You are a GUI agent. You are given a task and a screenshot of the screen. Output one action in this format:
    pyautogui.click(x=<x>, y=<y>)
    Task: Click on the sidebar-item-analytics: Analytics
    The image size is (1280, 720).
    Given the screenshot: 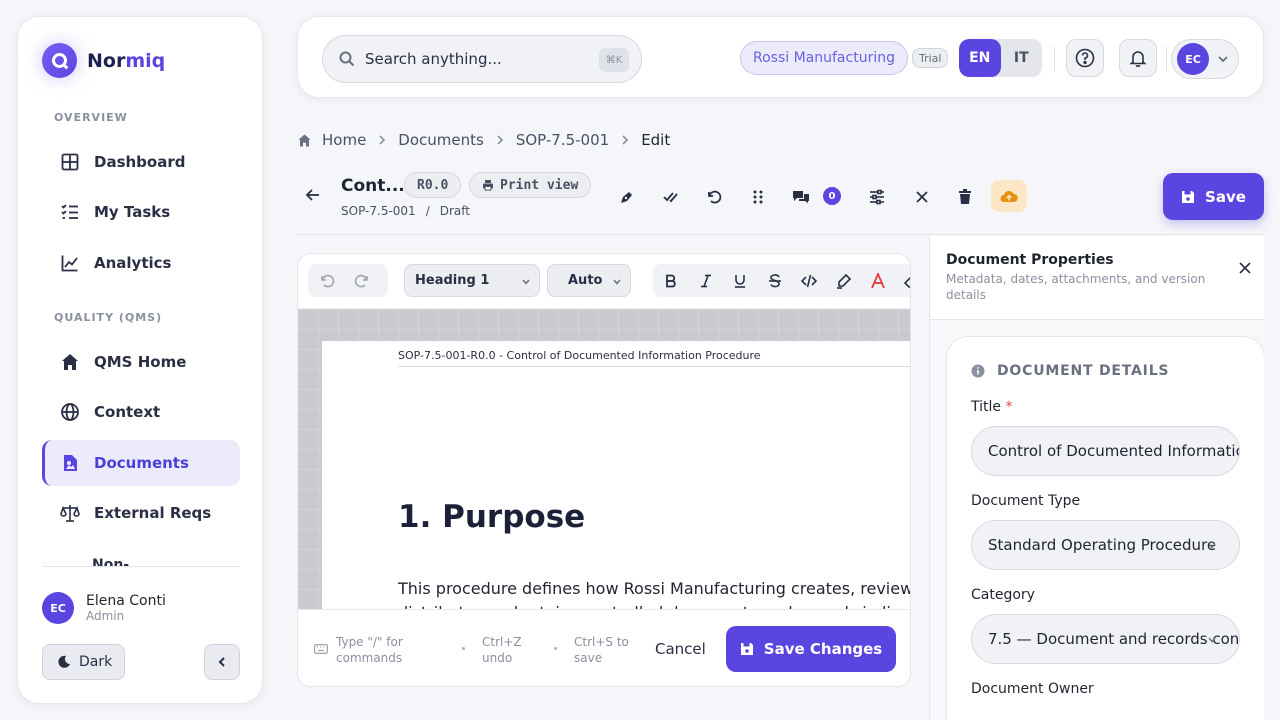 What is the action you would take?
    pyautogui.click(x=141, y=263)
    